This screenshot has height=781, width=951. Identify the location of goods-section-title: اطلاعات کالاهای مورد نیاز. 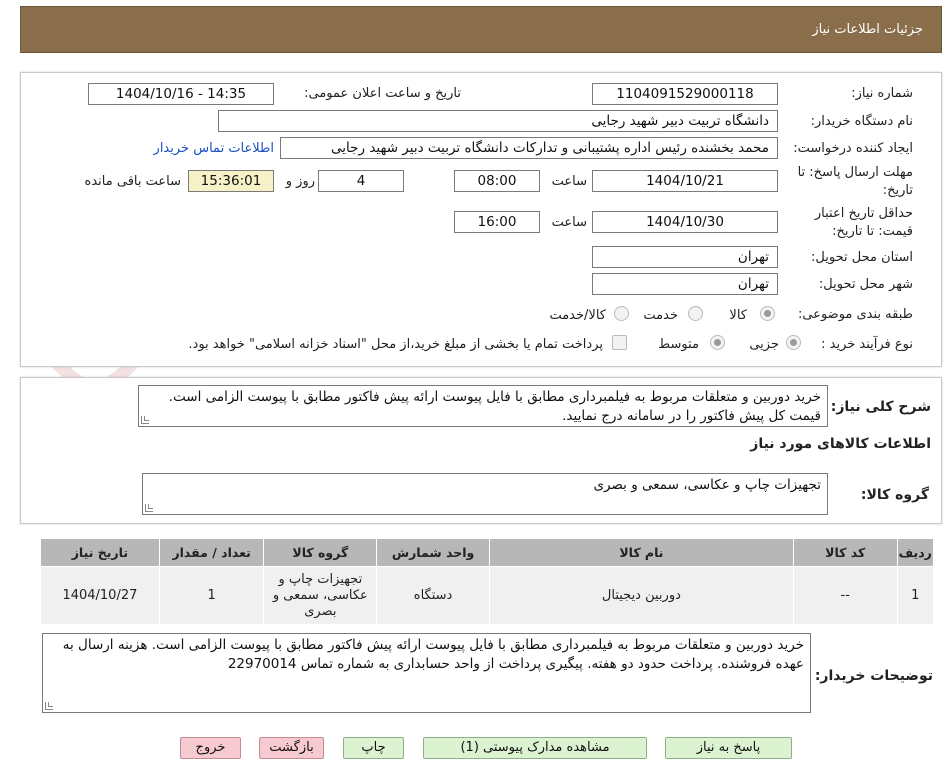
(840, 444).